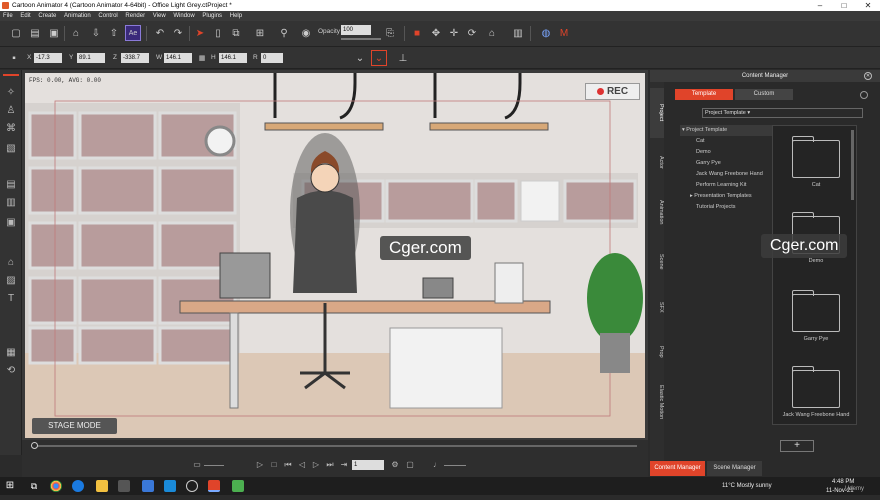  What do you see at coordinates (727, 152) in the screenshot?
I see `tree-item: Demo` at bounding box center [727, 152].